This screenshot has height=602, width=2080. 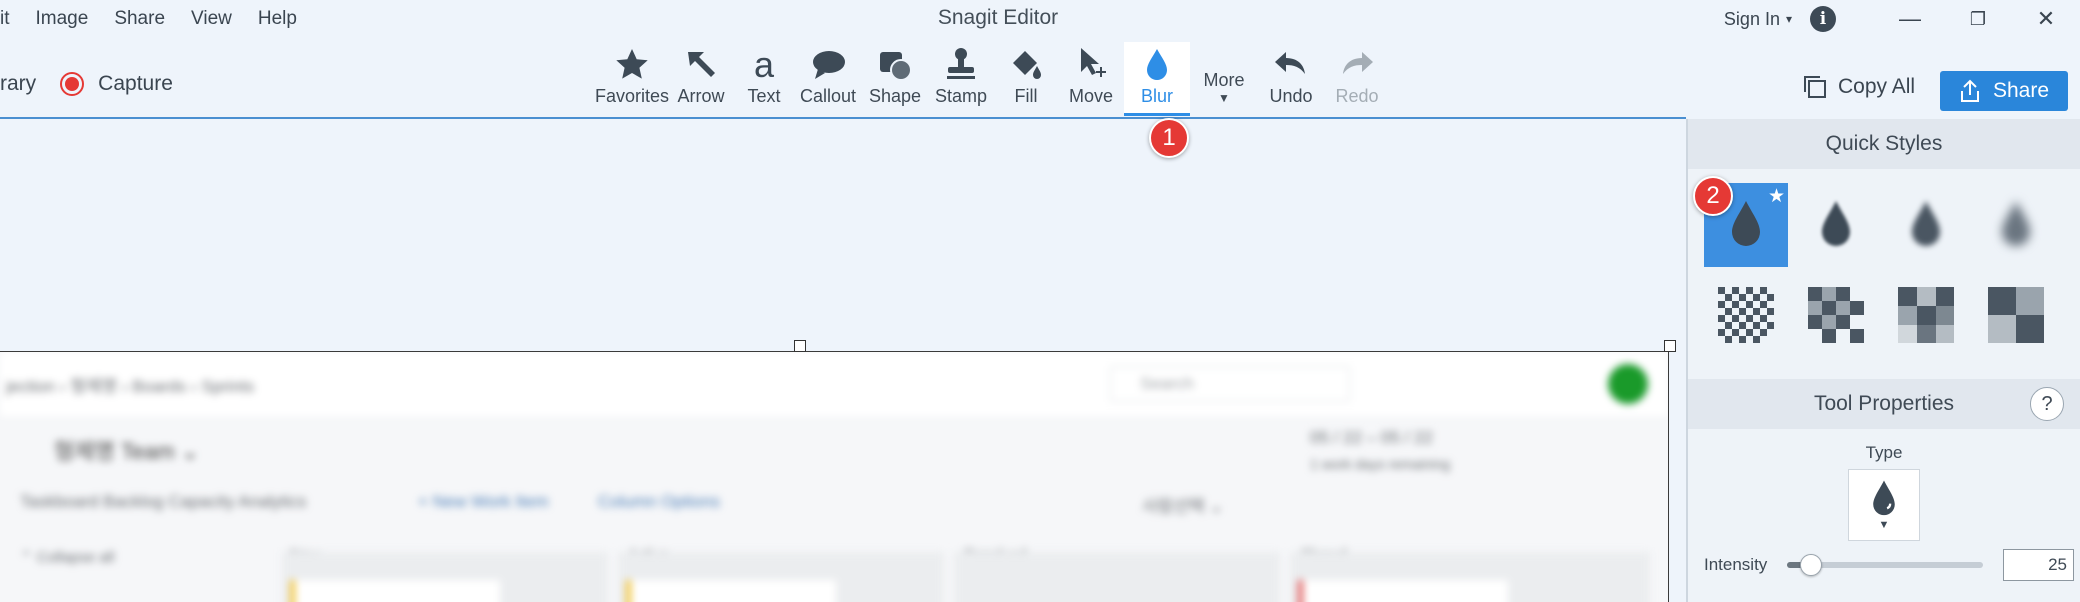 I want to click on share-button: Share, so click(x=2004, y=91).